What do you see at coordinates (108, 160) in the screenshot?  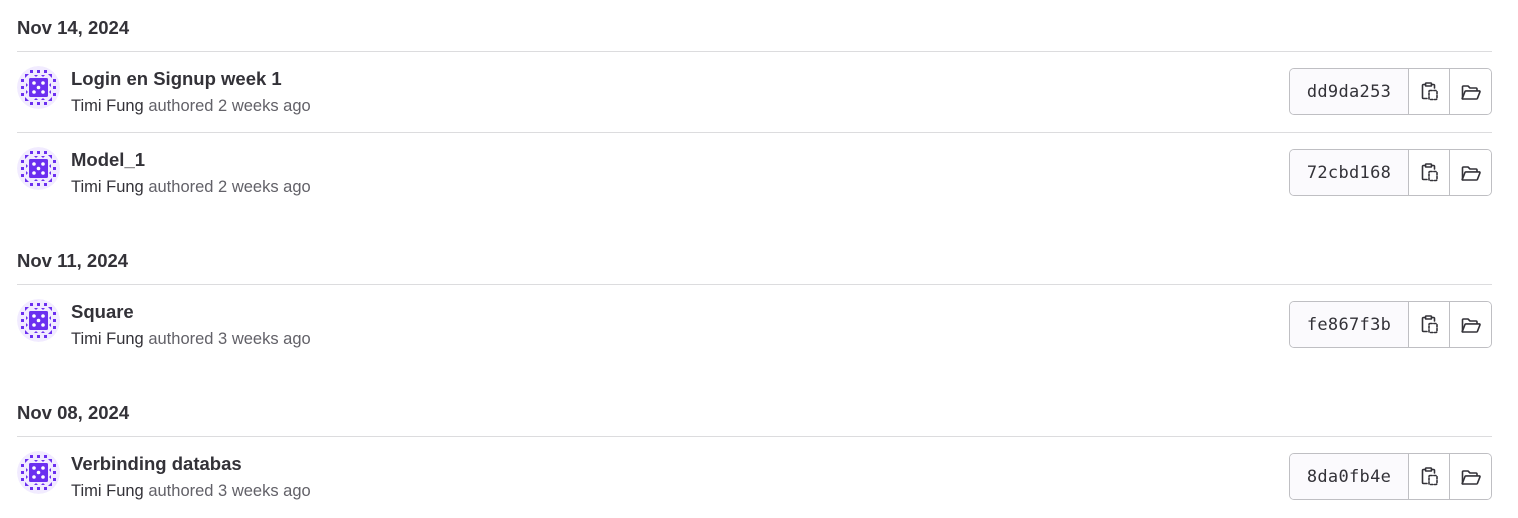 I see `commit-title-link: Model_1` at bounding box center [108, 160].